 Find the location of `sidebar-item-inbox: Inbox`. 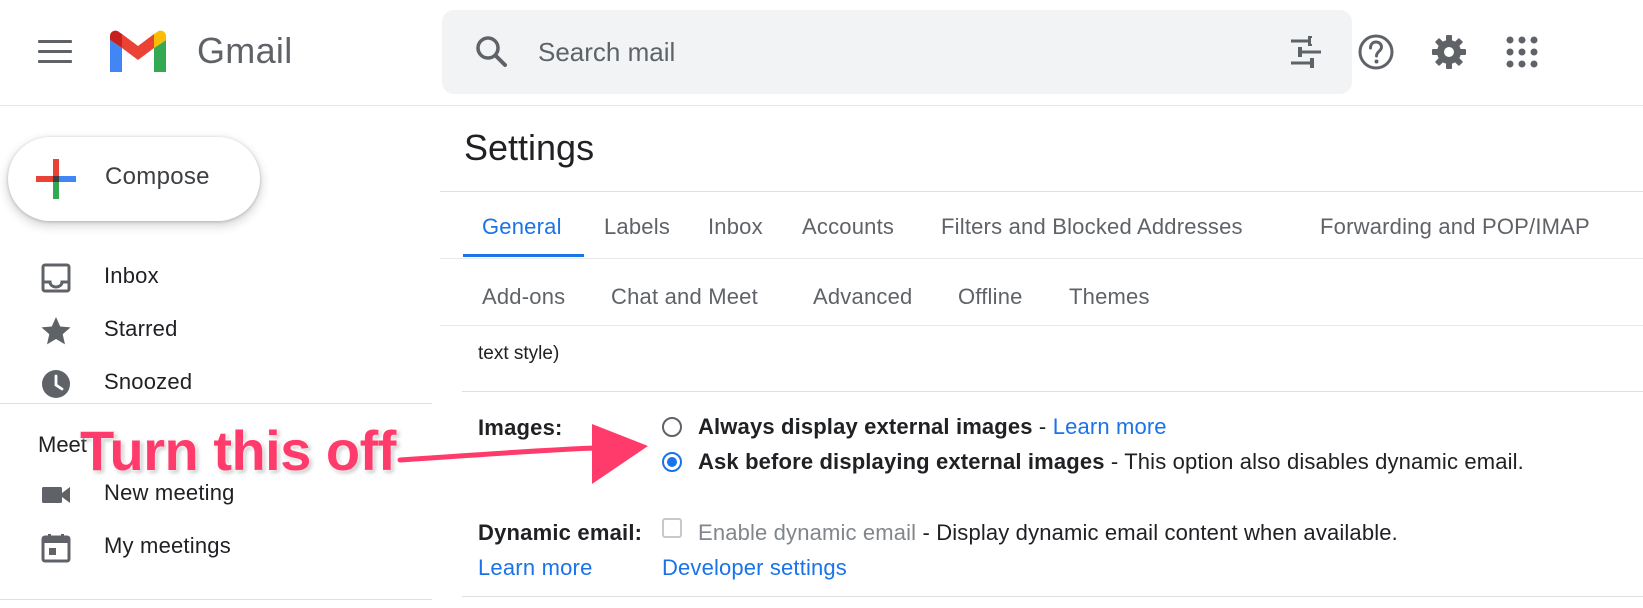

sidebar-item-inbox: Inbox is located at coordinates (210, 277).